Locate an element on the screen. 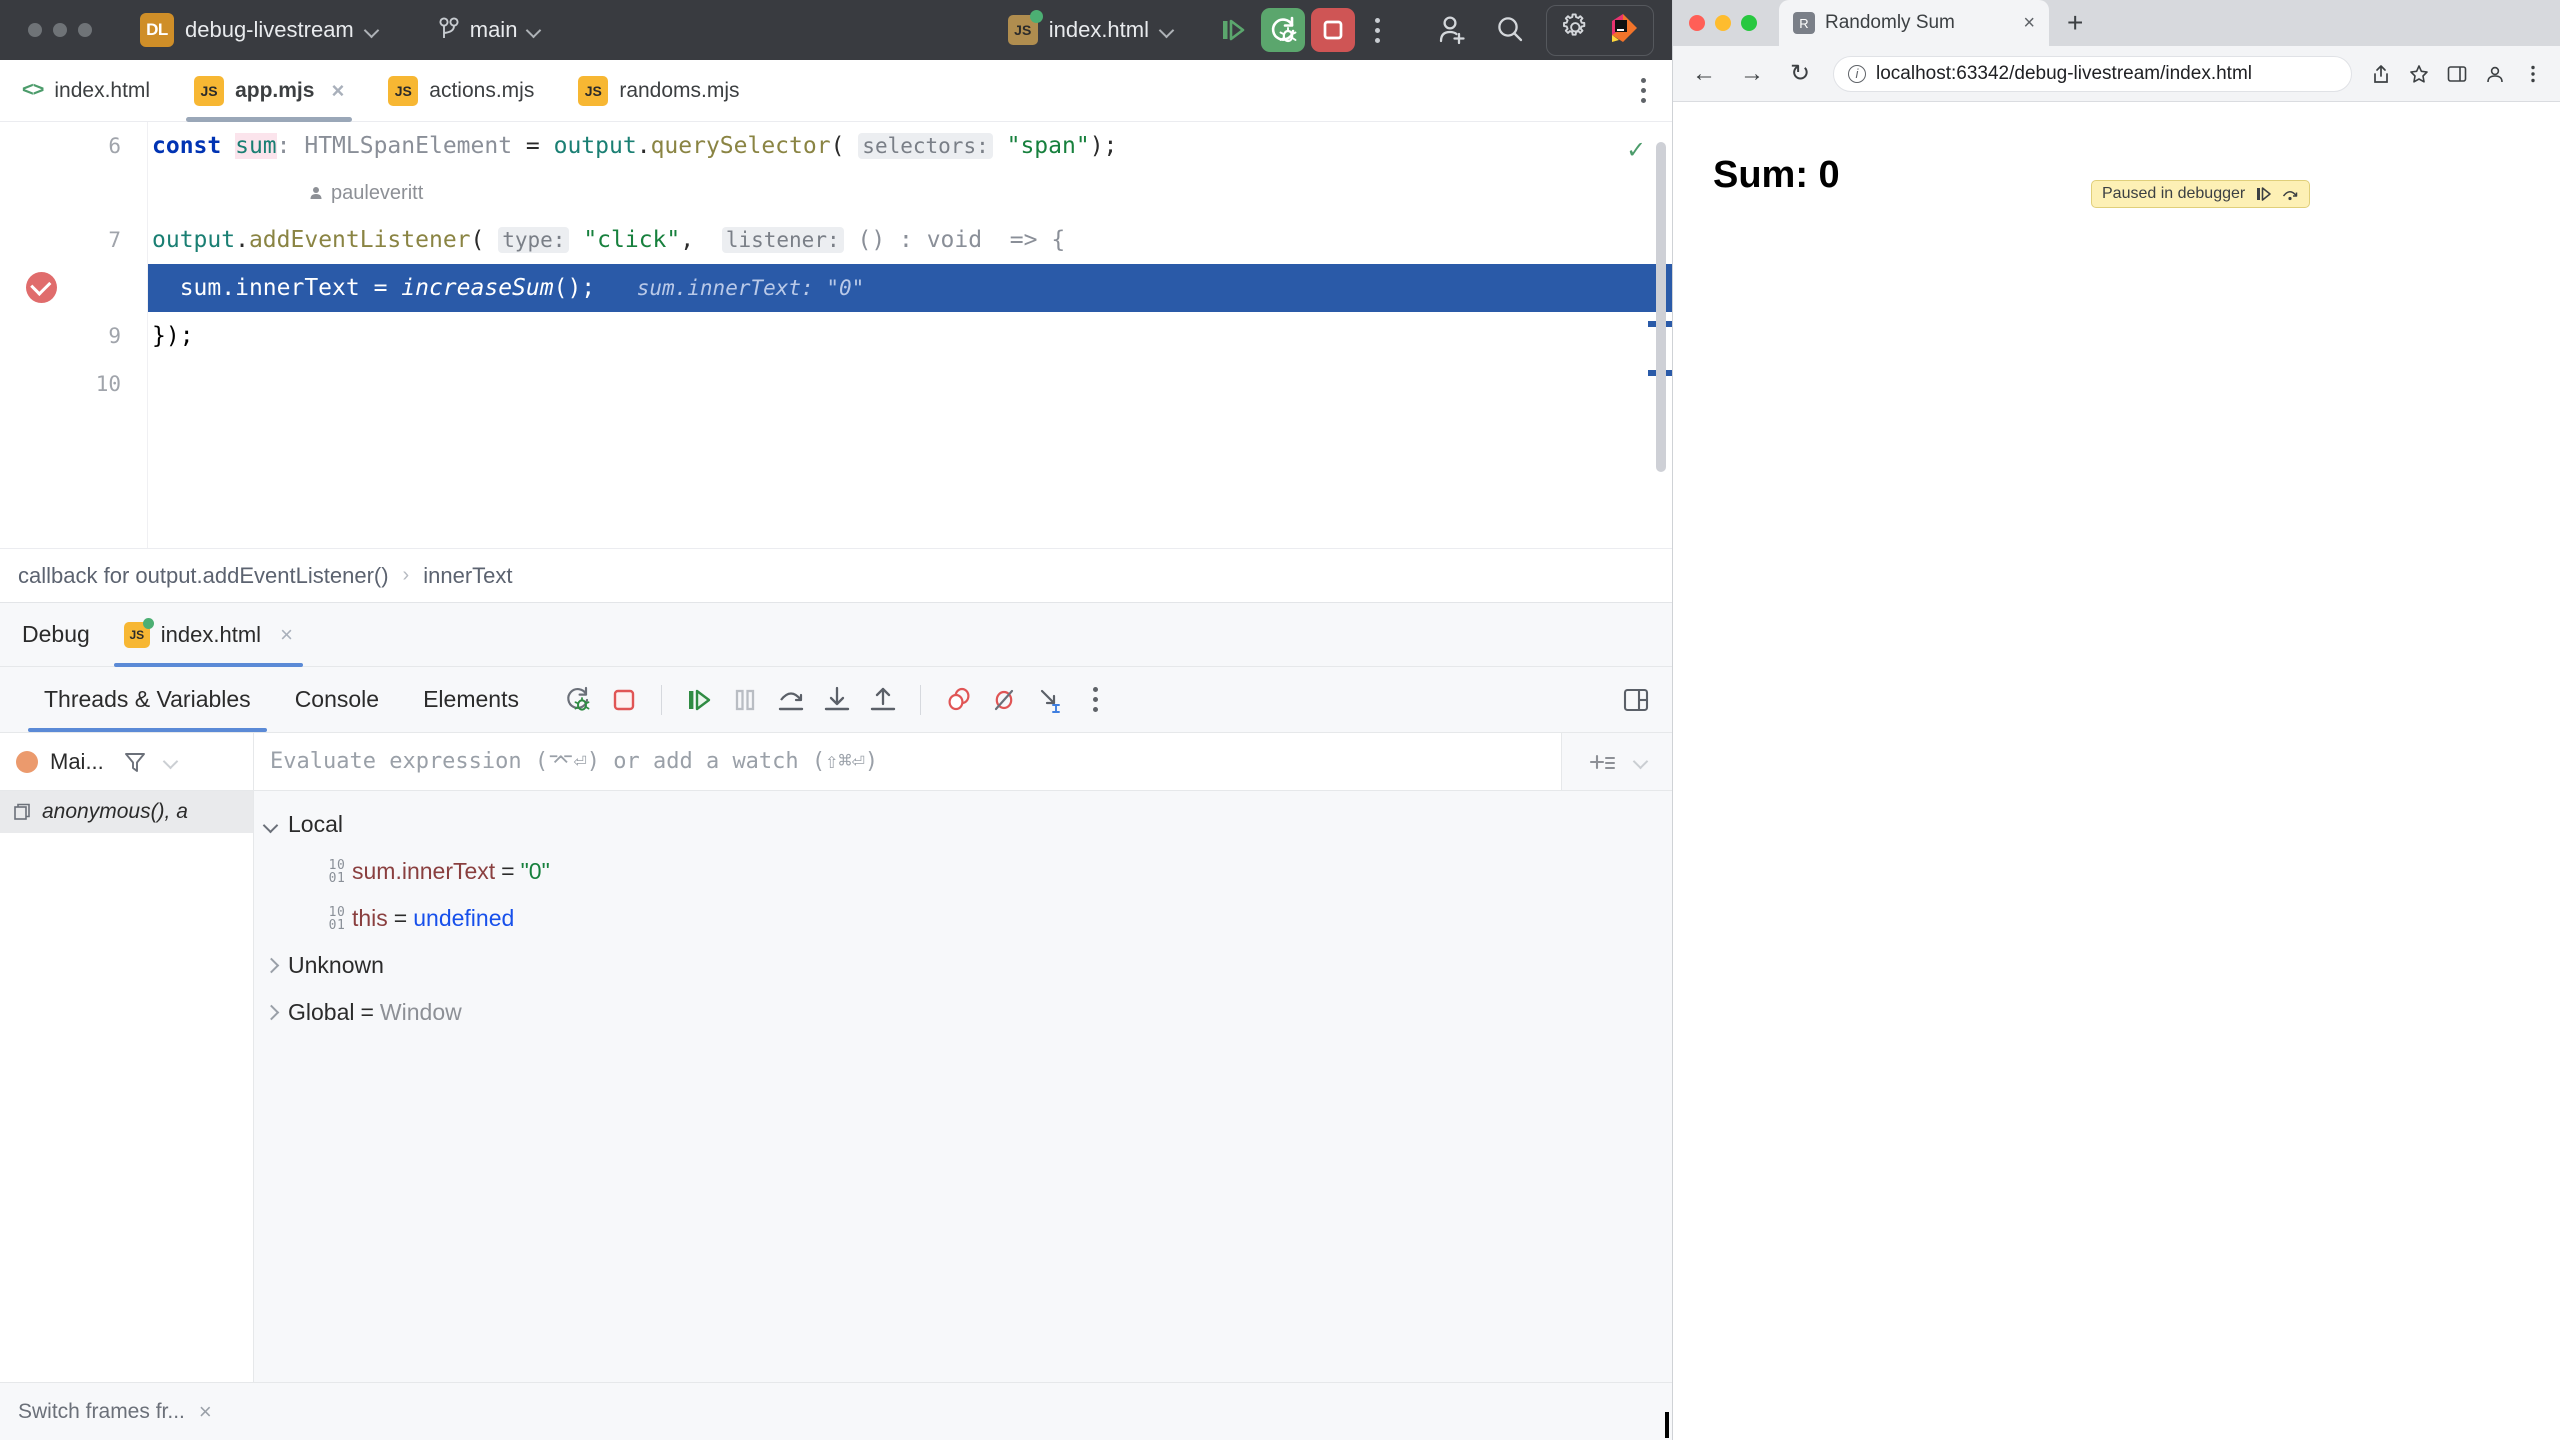 The image size is (2560, 1440). menu-icon is located at coordinates (2533, 74).